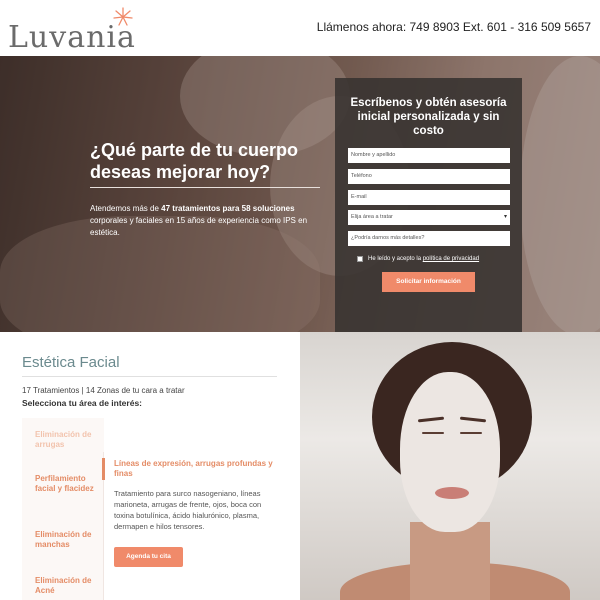 This screenshot has width=600, height=600. I want to click on consent-checkbox, so click(360, 259).